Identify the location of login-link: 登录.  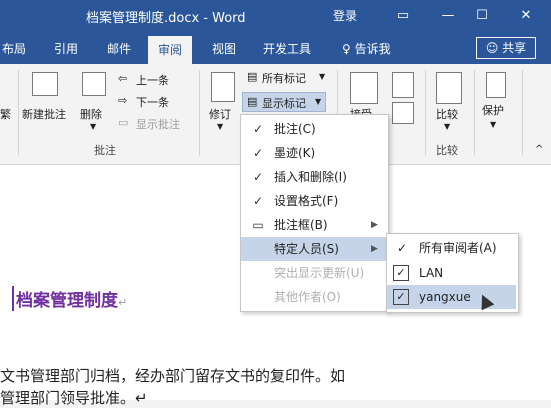
(345, 15).